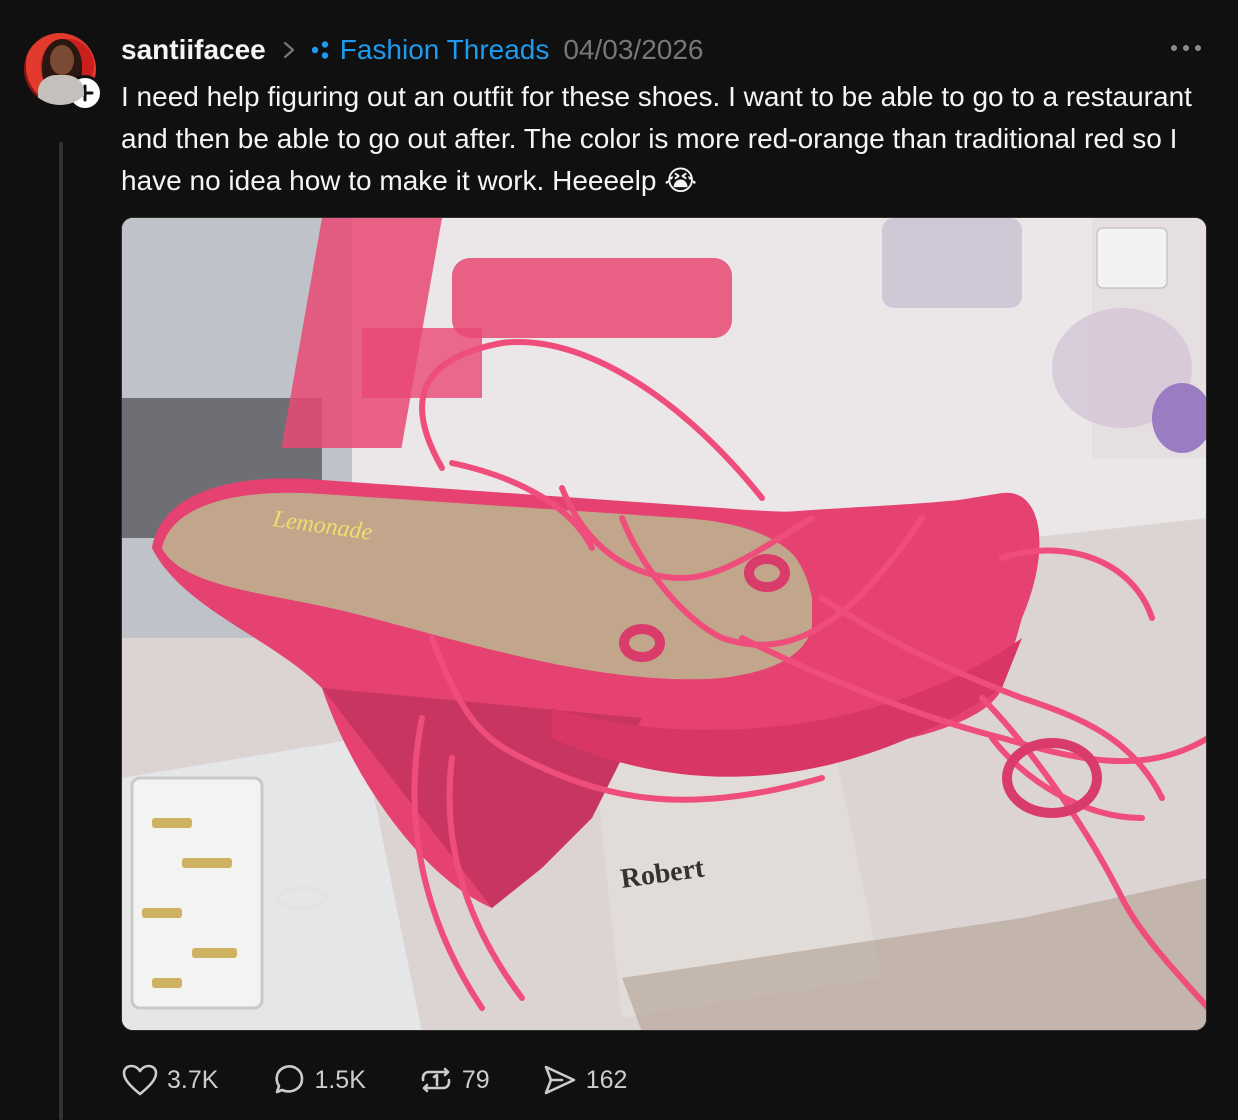 The width and height of the screenshot is (1238, 1120). I want to click on post-date: 04/03/2026, so click(633, 49).